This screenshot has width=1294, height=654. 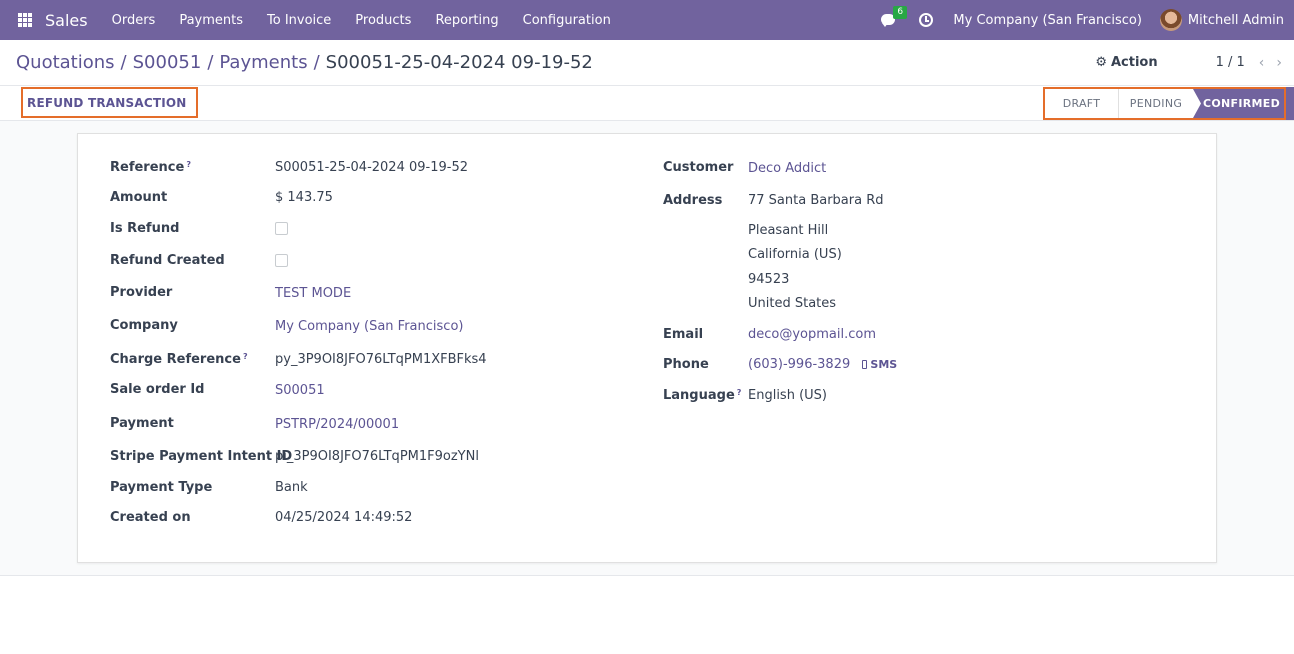 I want to click on stage-confirmed: CONFIRMED, so click(x=1238, y=103).